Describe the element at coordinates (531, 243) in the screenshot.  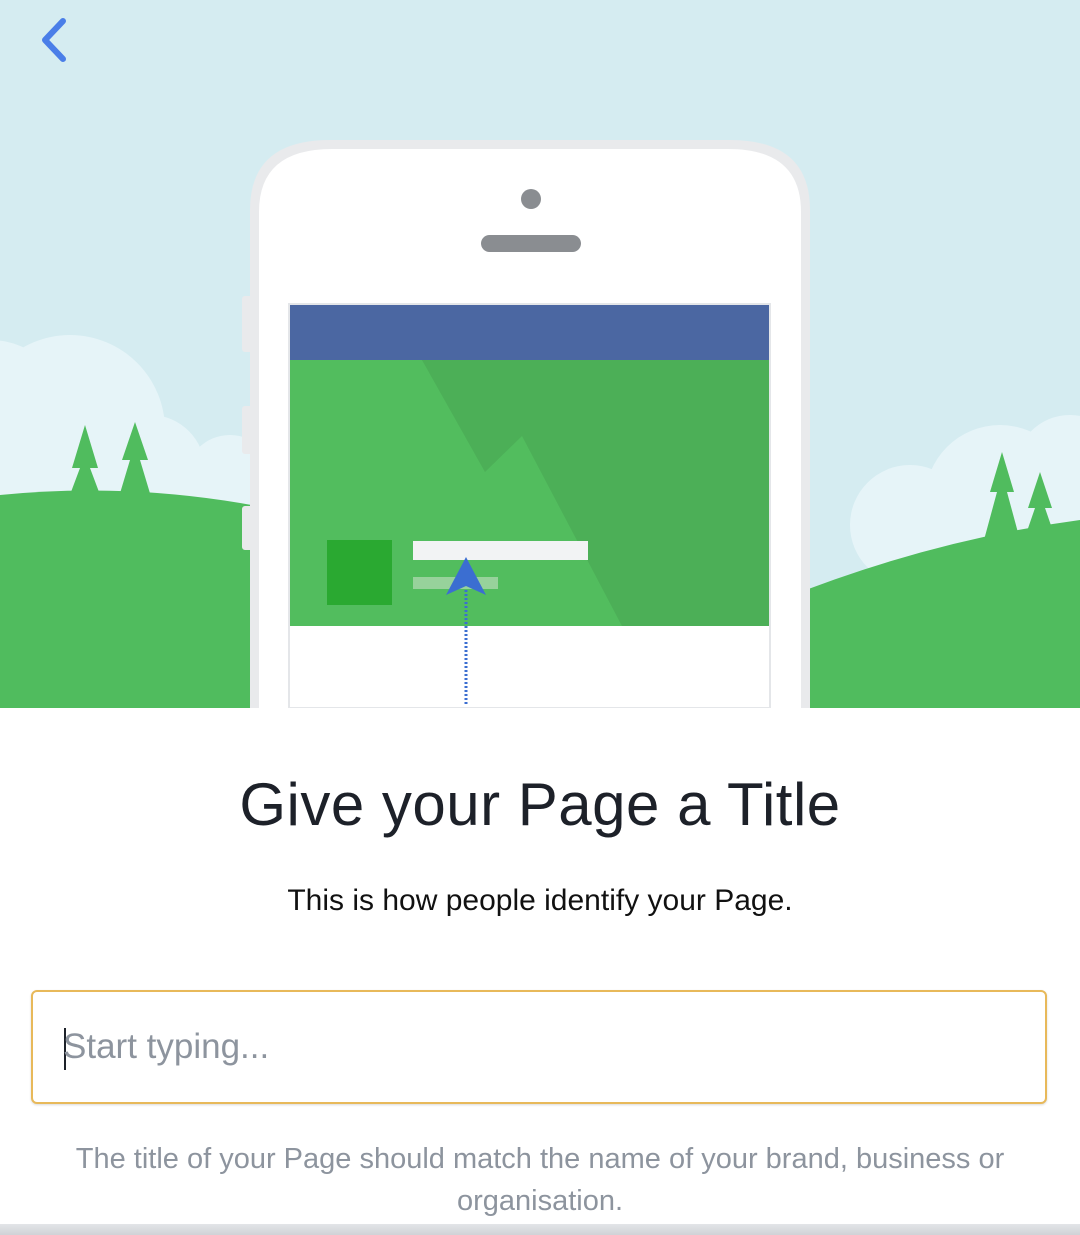
I see `phone-speaker` at that location.